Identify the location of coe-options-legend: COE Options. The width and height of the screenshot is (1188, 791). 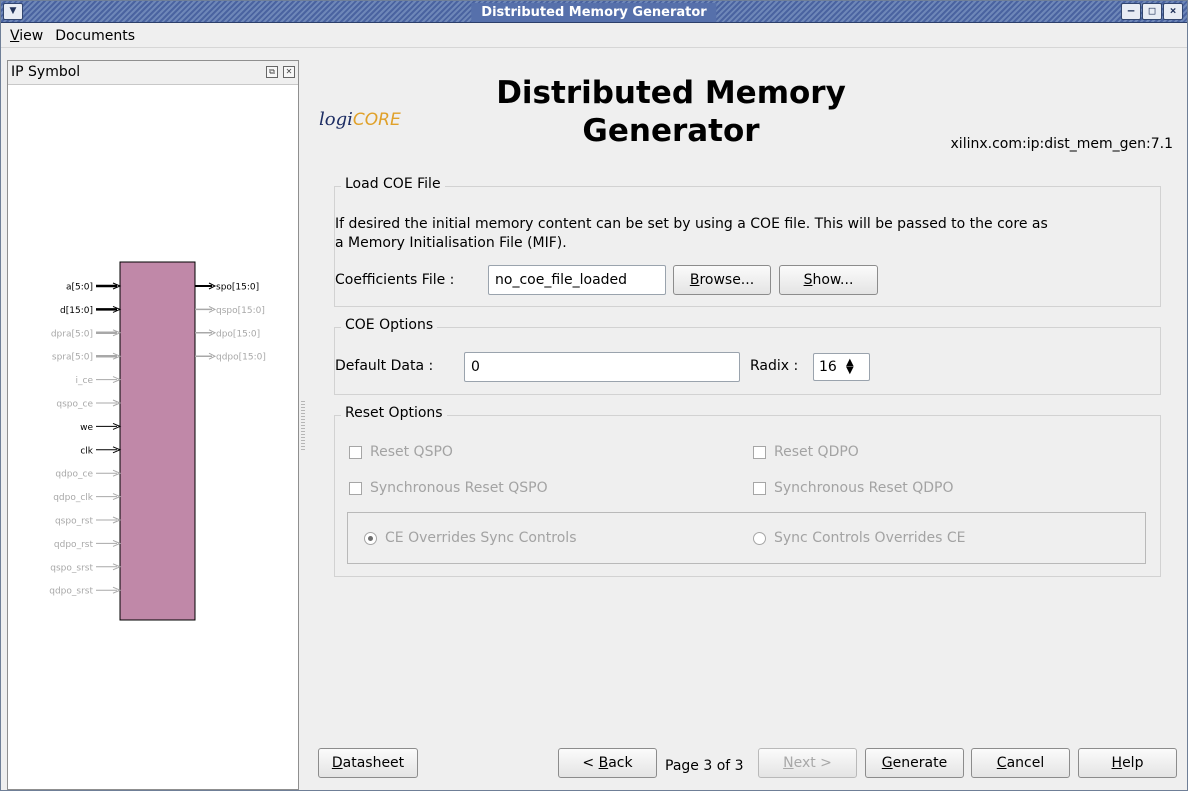
(389, 325).